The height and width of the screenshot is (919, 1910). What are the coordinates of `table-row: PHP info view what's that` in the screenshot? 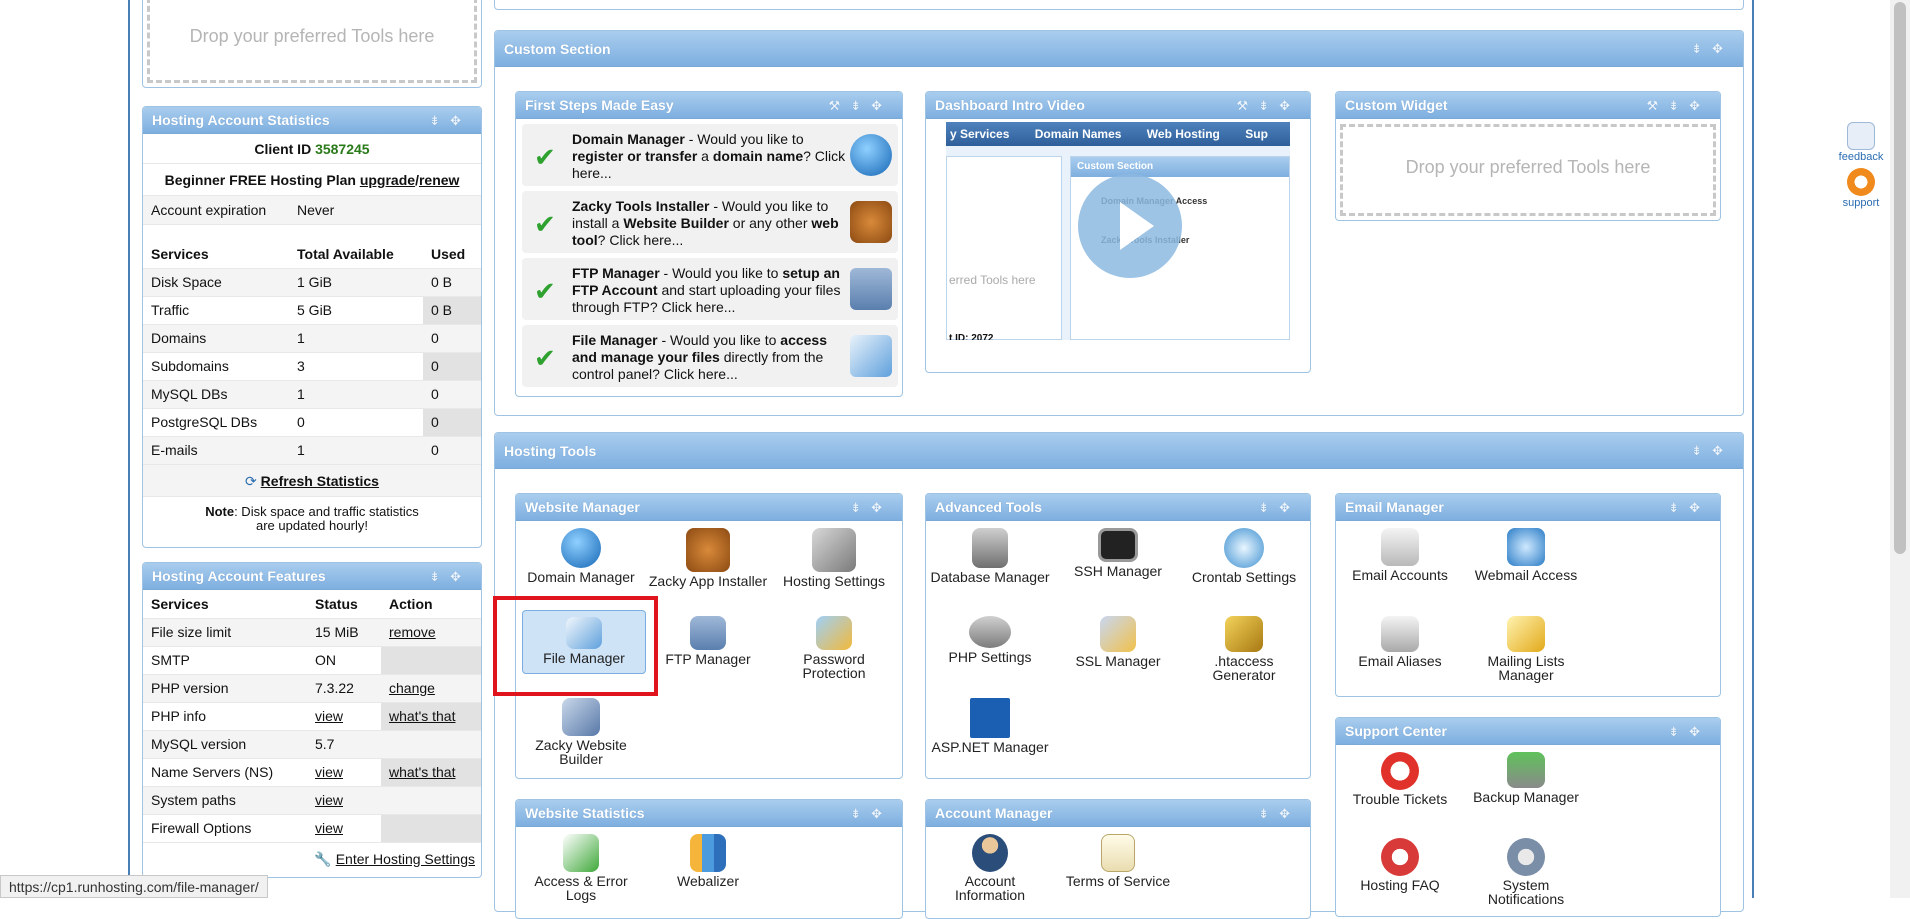 It's located at (312, 716).